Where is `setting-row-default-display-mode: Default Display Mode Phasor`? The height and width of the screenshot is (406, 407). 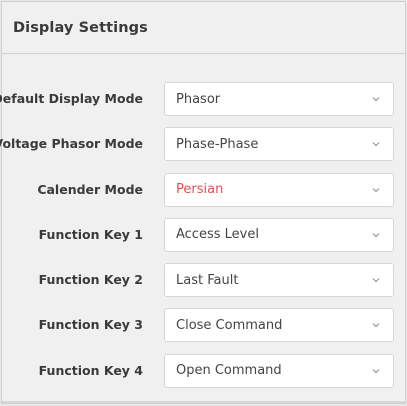 setting-row-default-display-mode: Default Display Mode Phasor is located at coordinates (202, 104).